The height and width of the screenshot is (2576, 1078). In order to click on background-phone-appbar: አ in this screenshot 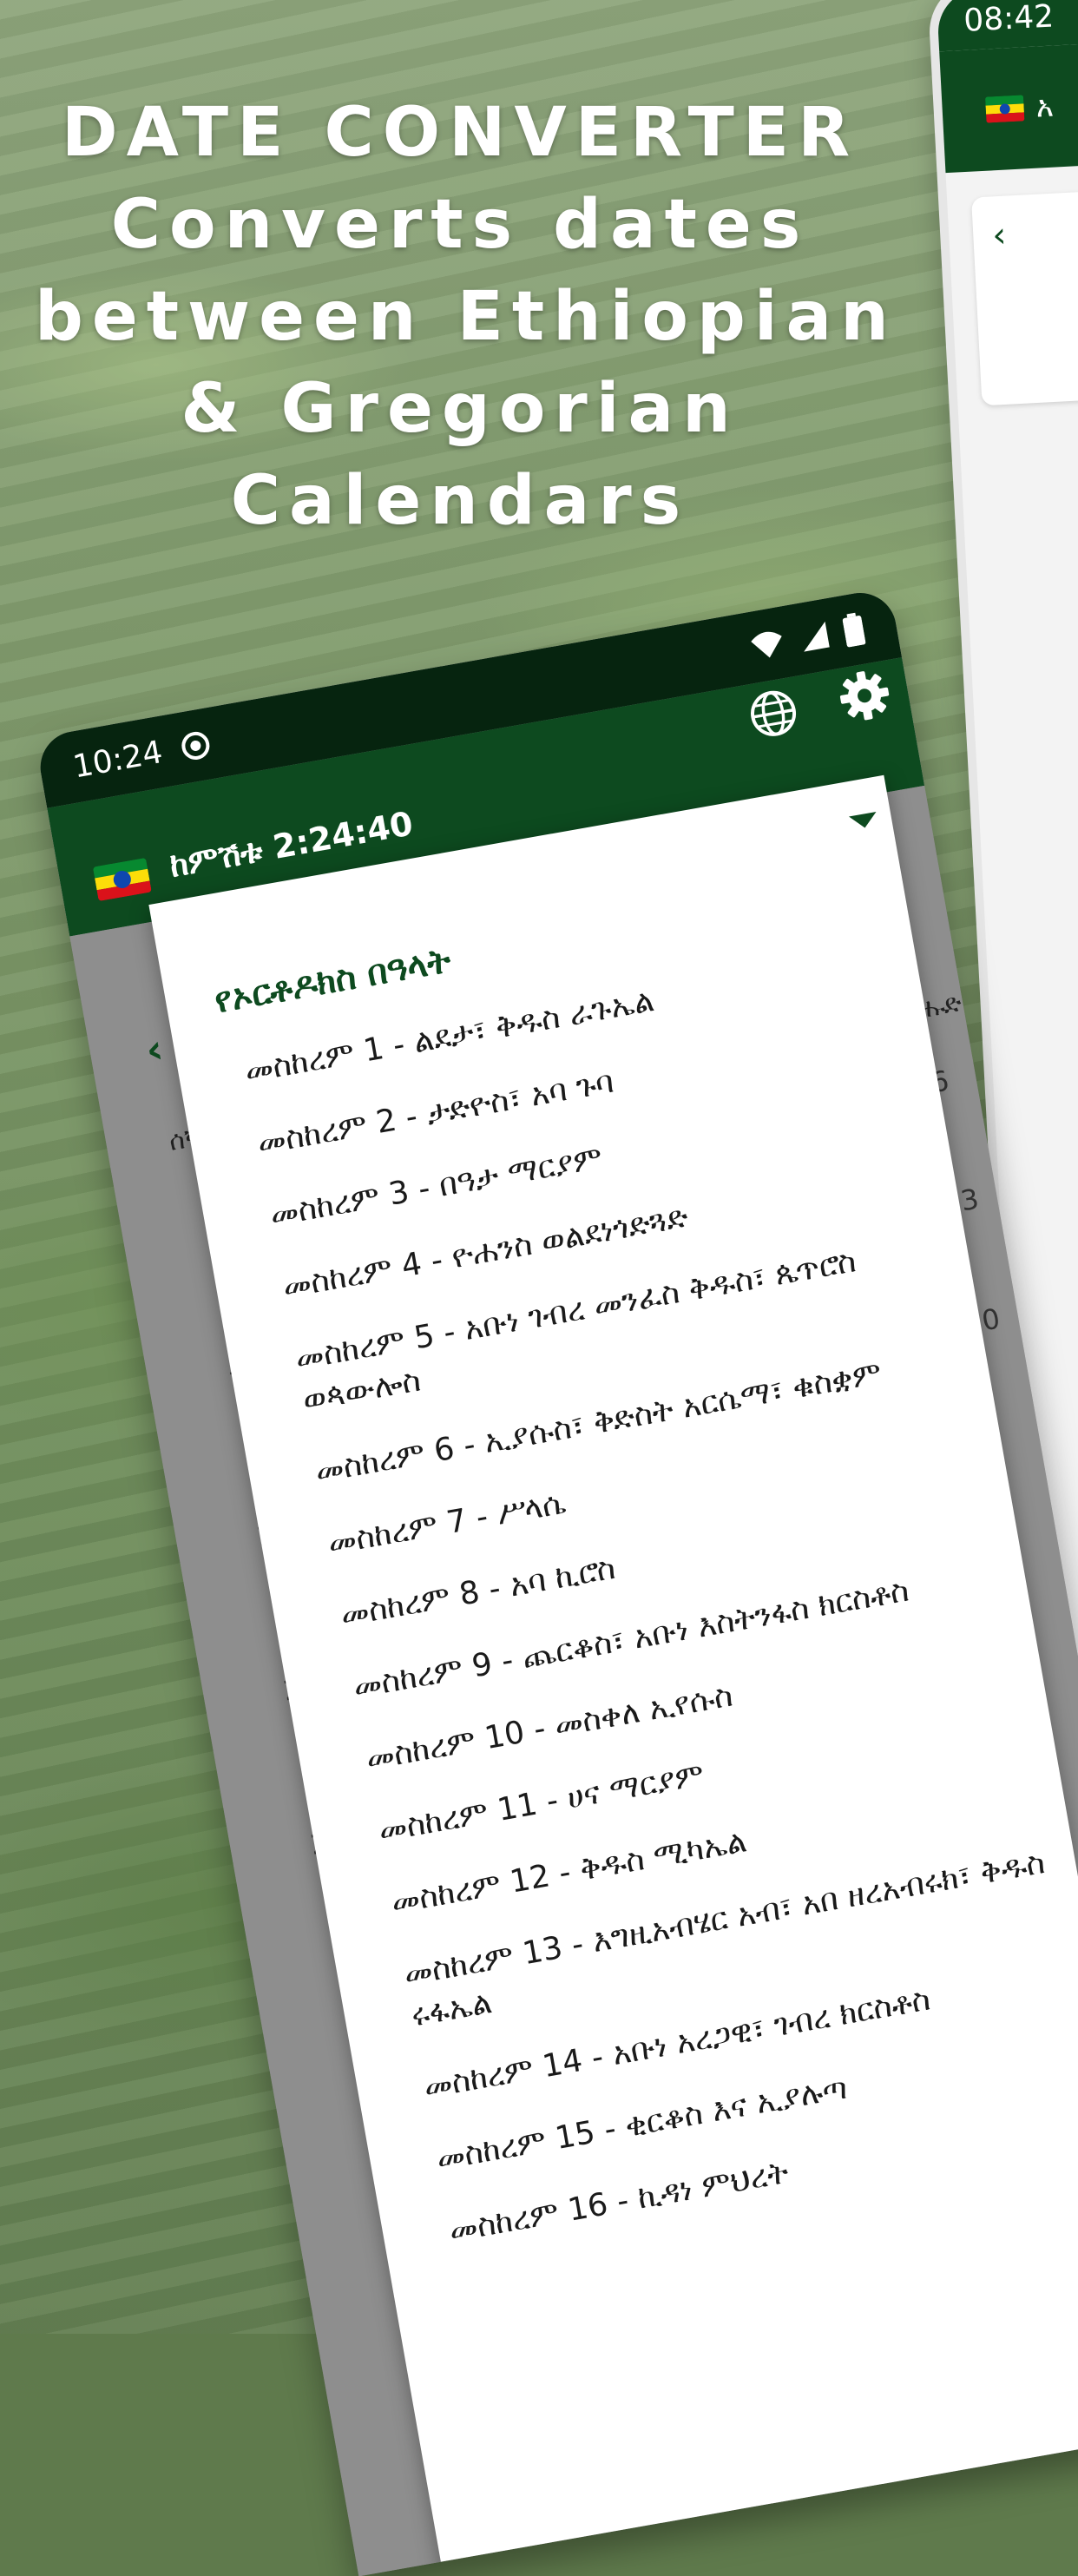, I will do `click(1008, 103)`.